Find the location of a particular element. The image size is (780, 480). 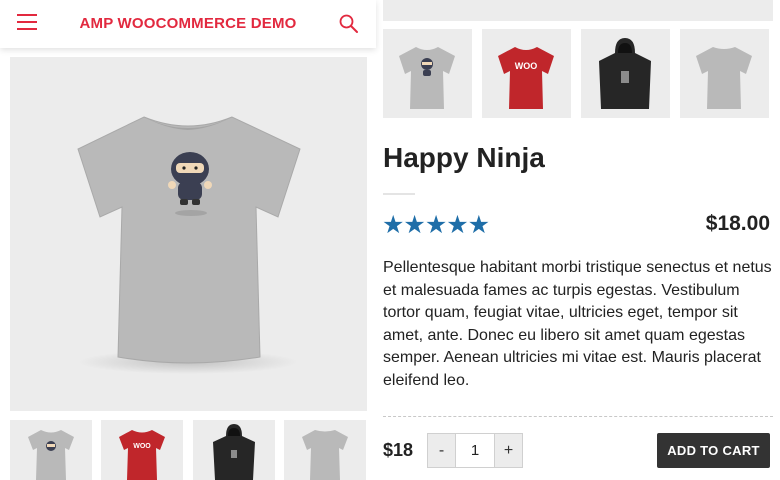

title-divider is located at coordinates (399, 194).